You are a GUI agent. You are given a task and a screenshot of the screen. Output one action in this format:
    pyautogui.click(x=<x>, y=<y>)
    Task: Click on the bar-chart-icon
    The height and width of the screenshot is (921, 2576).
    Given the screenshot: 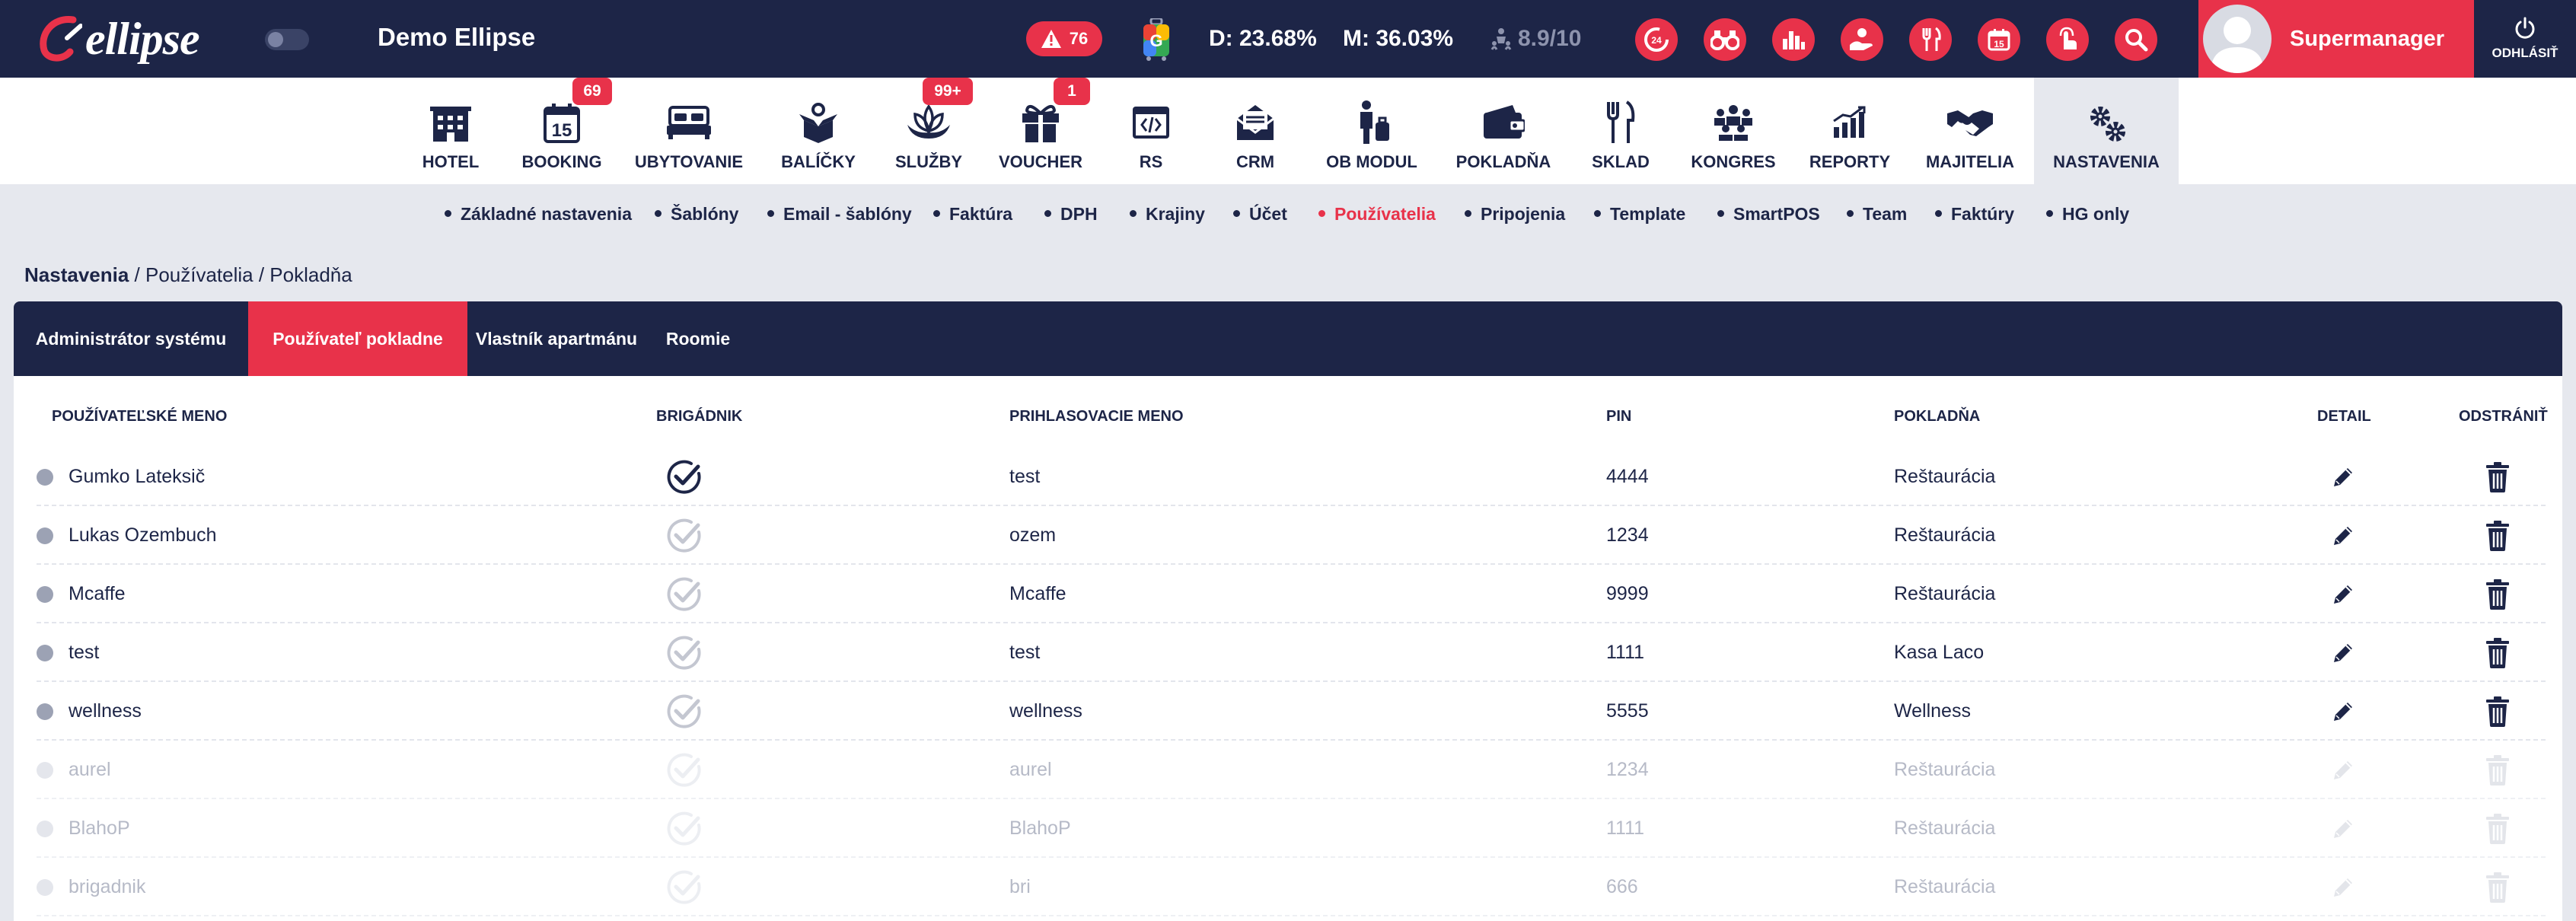 What is the action you would take?
    pyautogui.click(x=1793, y=39)
    